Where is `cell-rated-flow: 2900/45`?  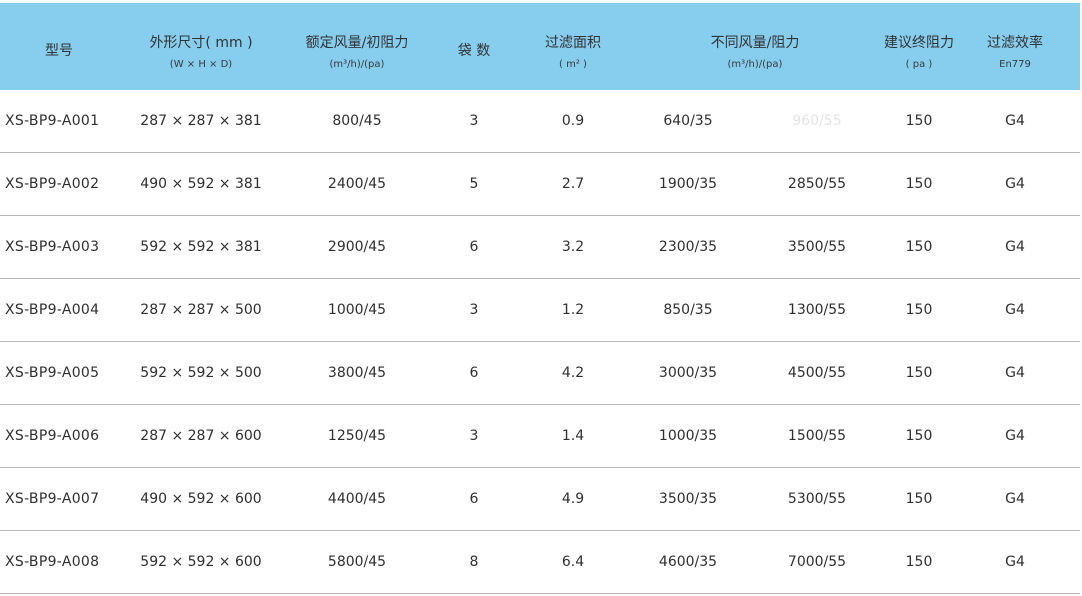 cell-rated-flow: 2900/45 is located at coordinates (357, 247).